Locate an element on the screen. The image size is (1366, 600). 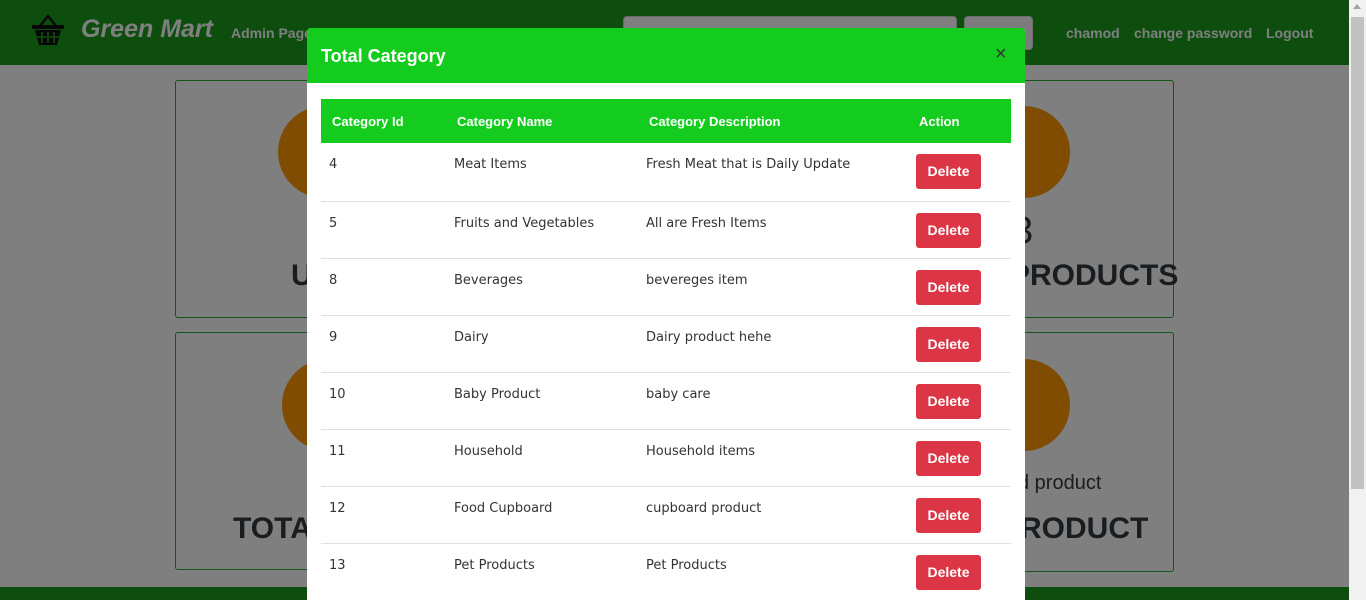
scrollbar-thumb is located at coordinates (1357, 253).